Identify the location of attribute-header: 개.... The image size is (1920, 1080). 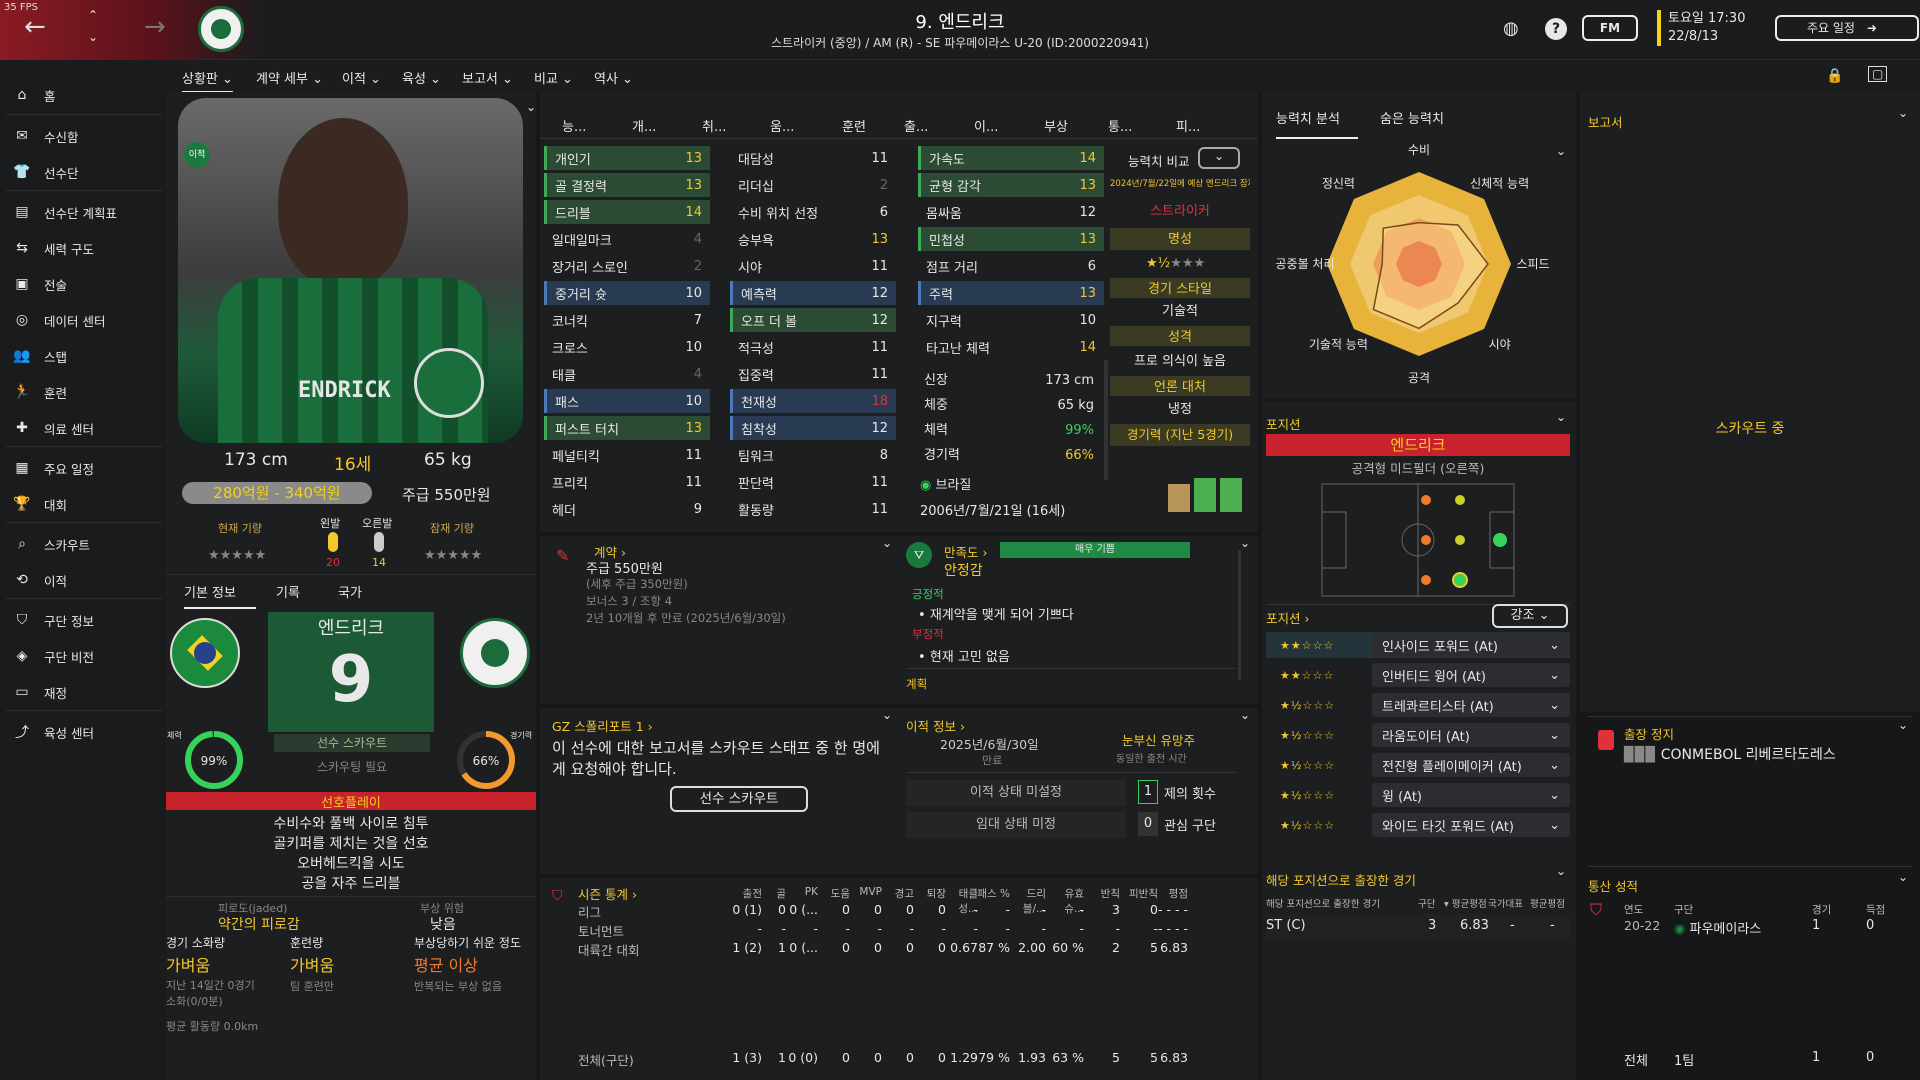
(644, 125).